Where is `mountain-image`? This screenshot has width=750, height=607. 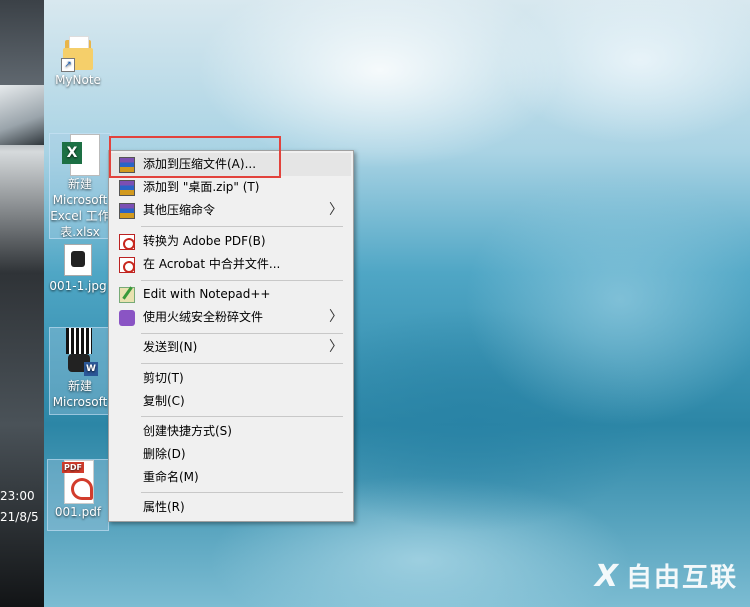
mountain-image is located at coordinates (22, 115).